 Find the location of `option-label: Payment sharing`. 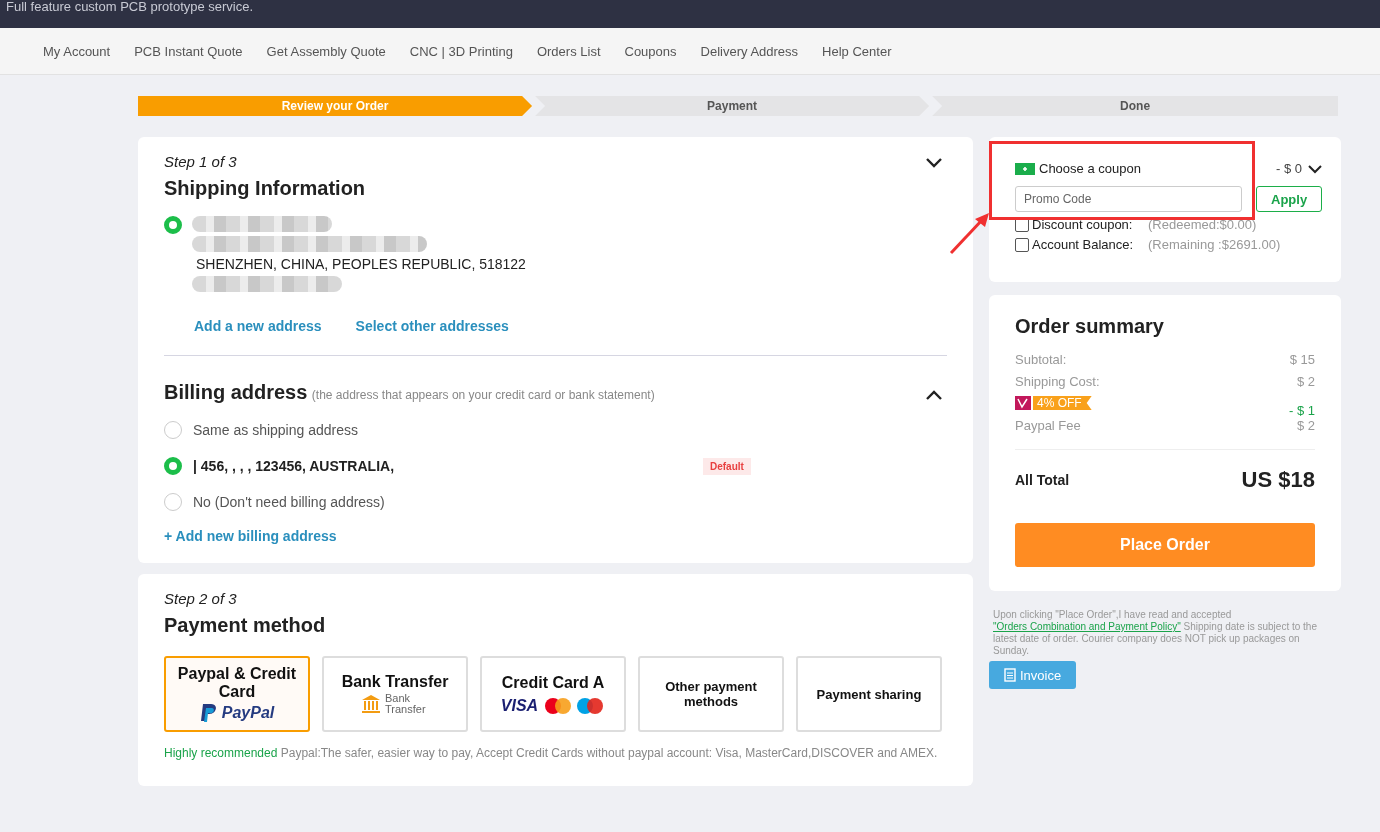

option-label: Payment sharing is located at coordinates (869, 694).